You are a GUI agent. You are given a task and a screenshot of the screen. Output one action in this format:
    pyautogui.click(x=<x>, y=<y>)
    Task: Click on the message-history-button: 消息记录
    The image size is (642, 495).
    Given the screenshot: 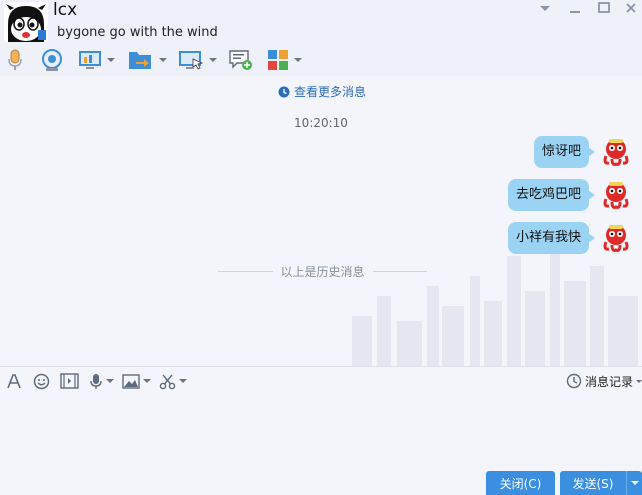 What is the action you would take?
    pyautogui.click(x=604, y=381)
    